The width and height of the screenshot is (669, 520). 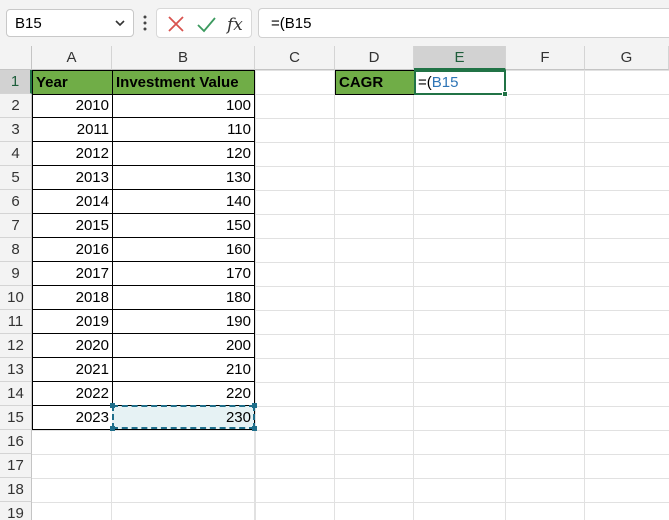 I want to click on cell-investment-value: 210, so click(x=183, y=370).